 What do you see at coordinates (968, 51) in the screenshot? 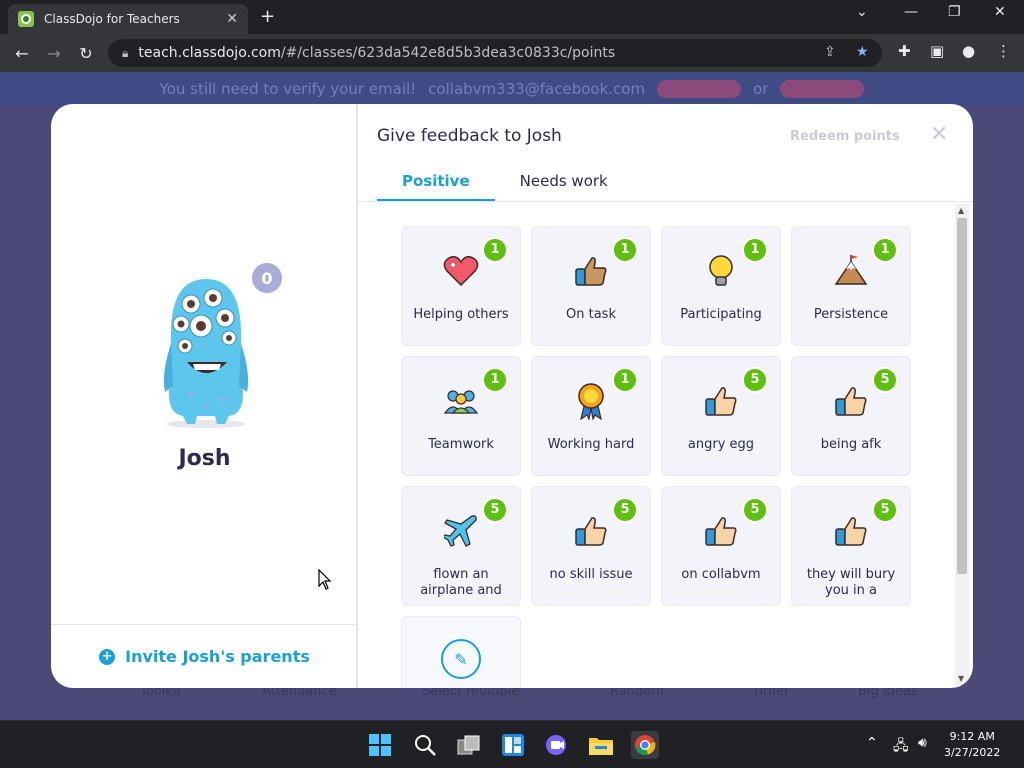
I see `profile-icon: ●` at bounding box center [968, 51].